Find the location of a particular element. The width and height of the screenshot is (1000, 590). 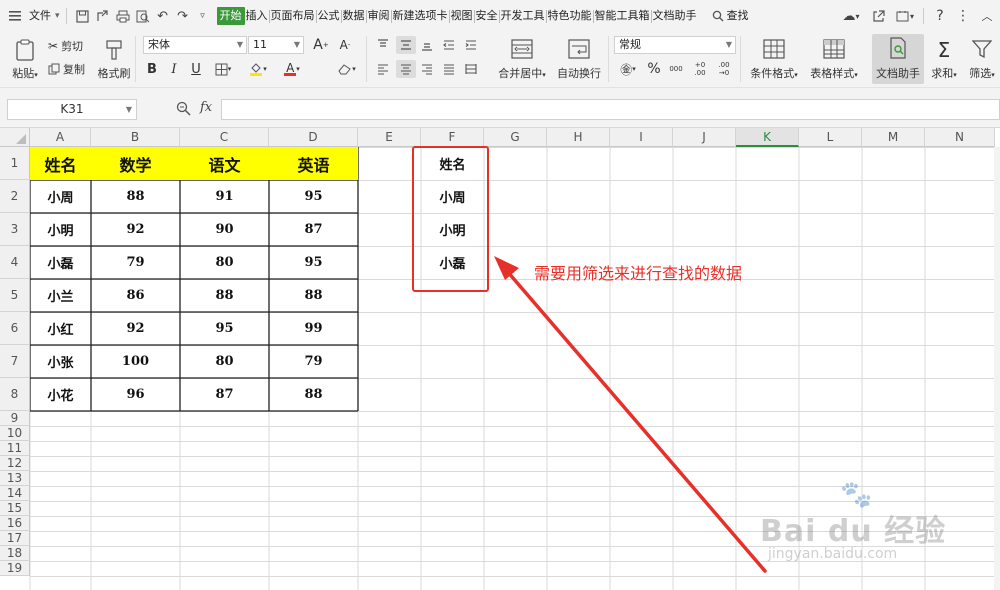

align-right-button is located at coordinates (427, 69).